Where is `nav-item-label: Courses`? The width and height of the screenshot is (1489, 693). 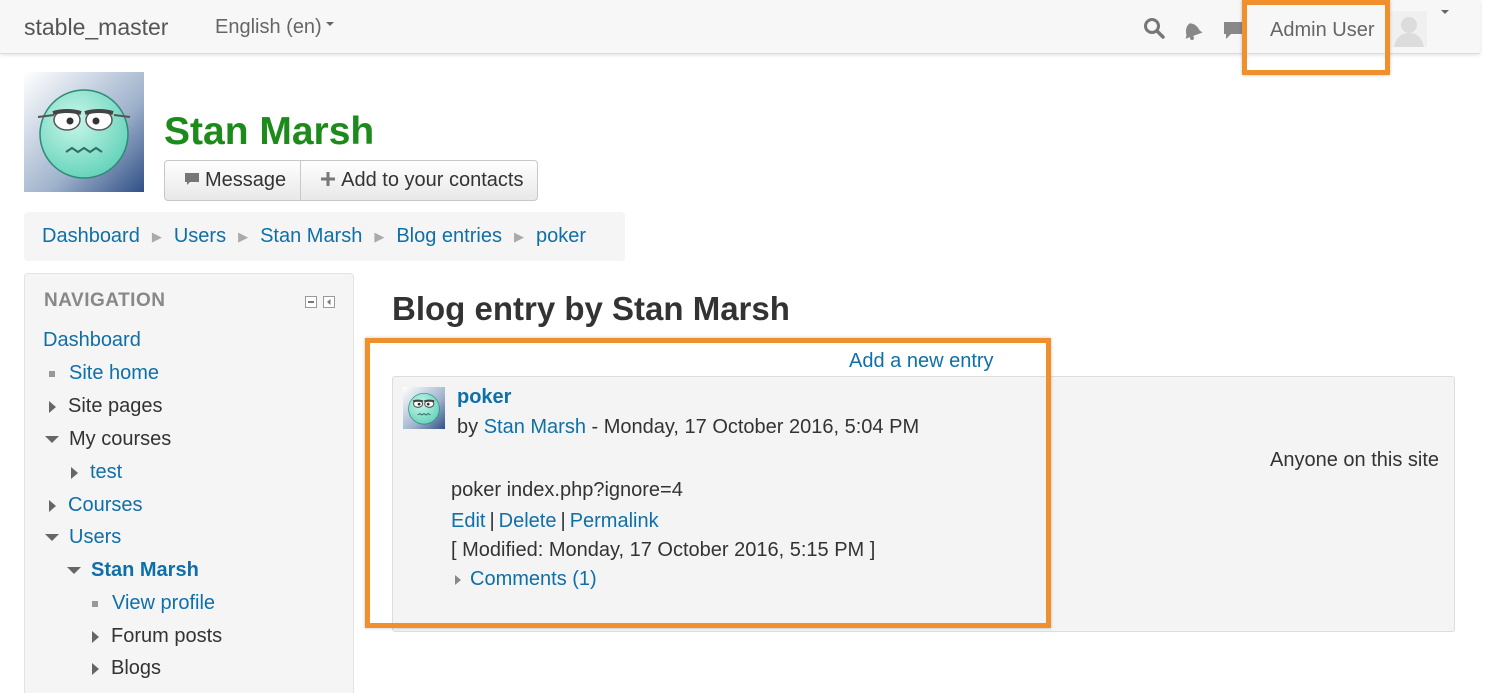
nav-item-label: Courses is located at coordinates (105, 505).